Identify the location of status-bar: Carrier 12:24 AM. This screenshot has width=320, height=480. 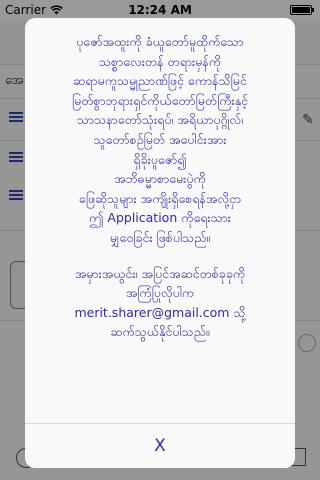
(160, 10).